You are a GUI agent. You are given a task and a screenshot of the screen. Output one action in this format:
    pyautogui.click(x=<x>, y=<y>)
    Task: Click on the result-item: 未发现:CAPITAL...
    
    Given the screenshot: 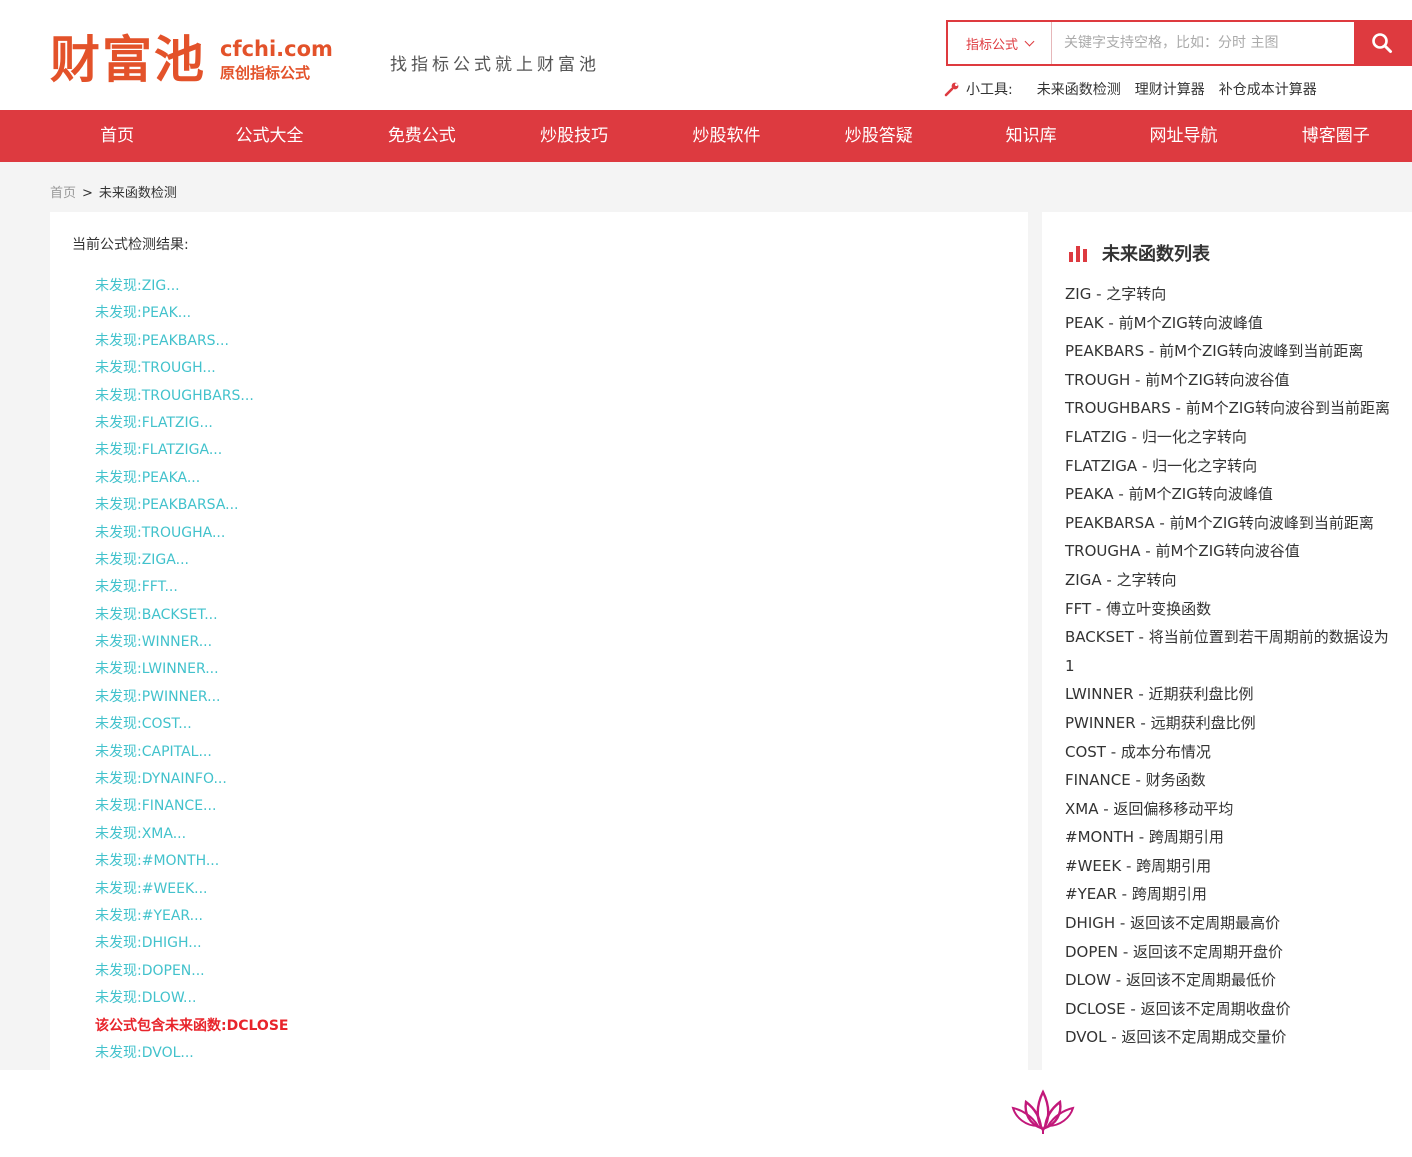 What is the action you would take?
    pyautogui.click(x=191, y=752)
    